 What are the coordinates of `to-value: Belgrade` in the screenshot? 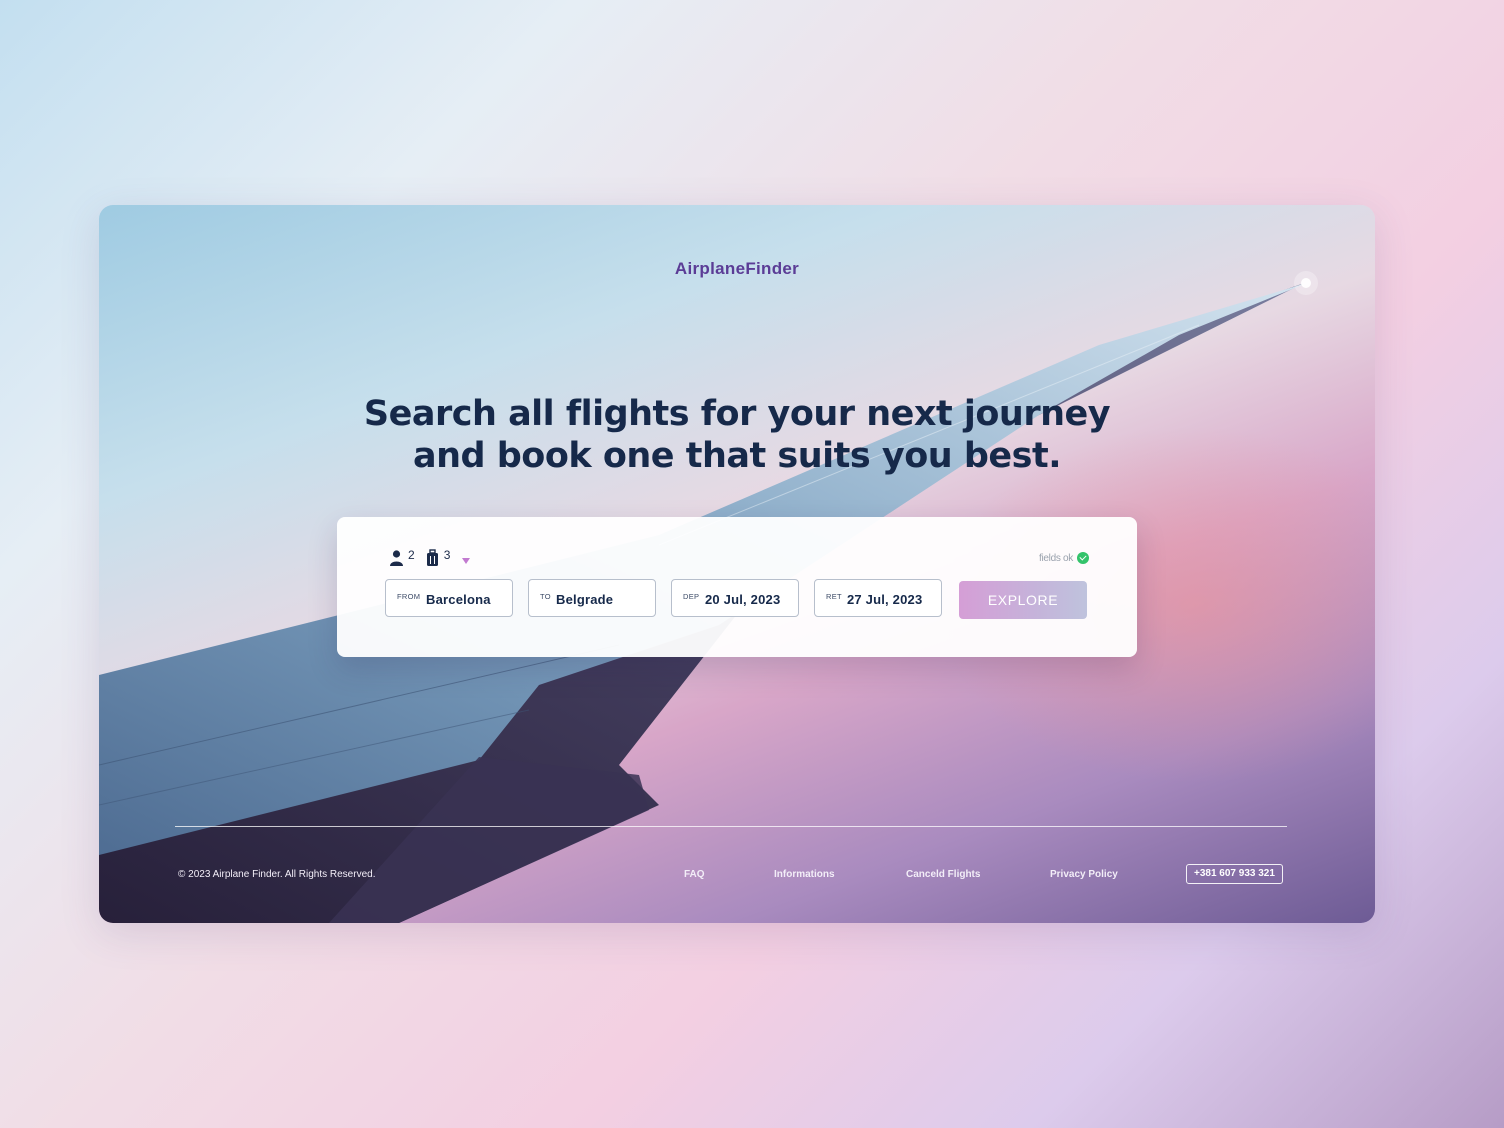 It's located at (585, 599).